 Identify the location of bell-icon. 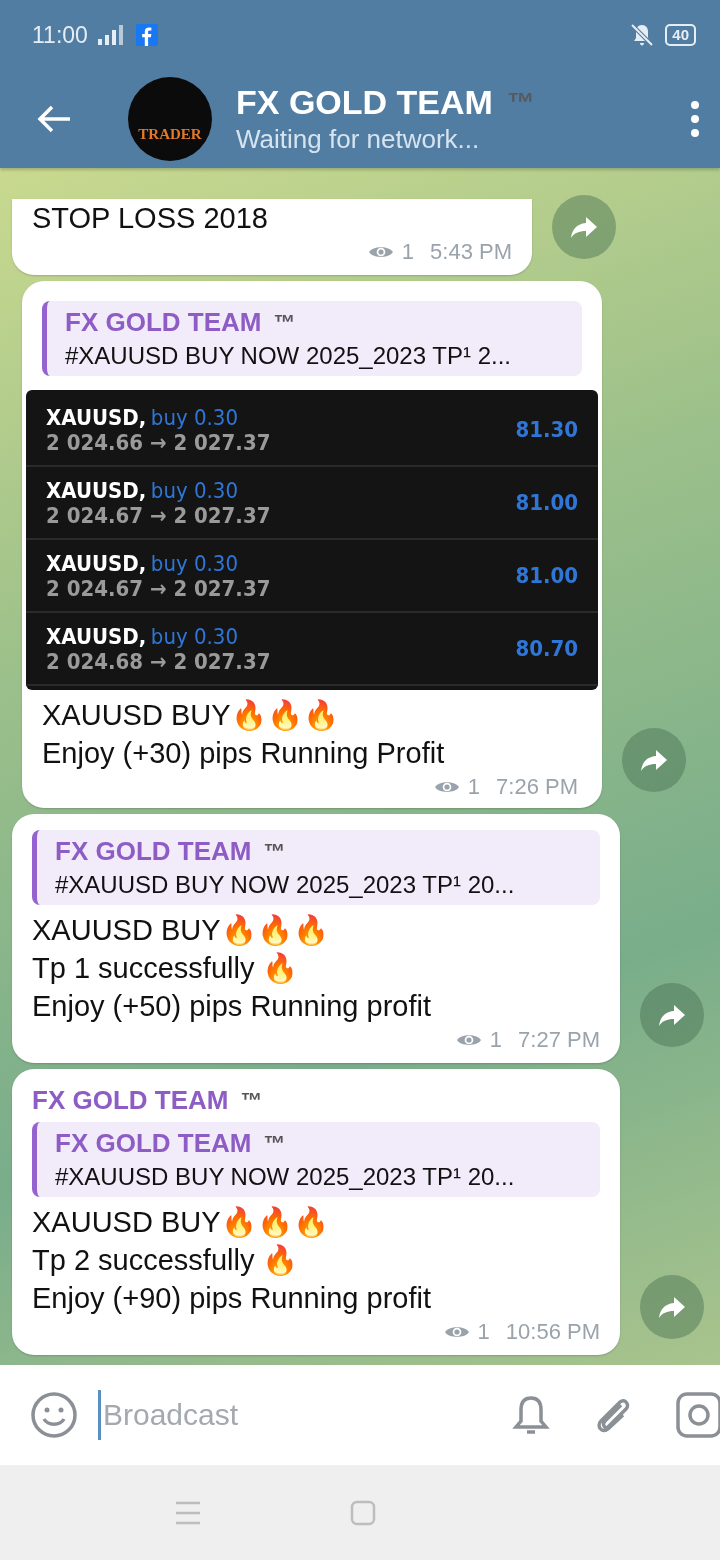
(531, 1415).